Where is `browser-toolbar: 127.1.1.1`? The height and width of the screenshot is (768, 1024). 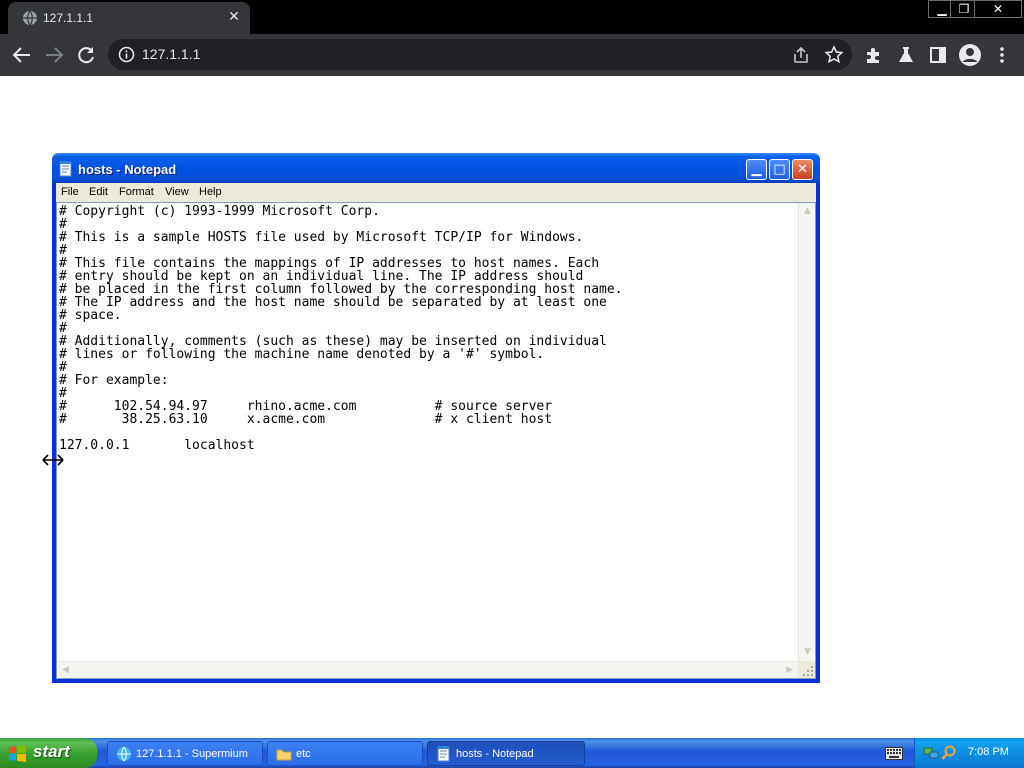
browser-toolbar: 127.1.1.1 is located at coordinates (512, 55).